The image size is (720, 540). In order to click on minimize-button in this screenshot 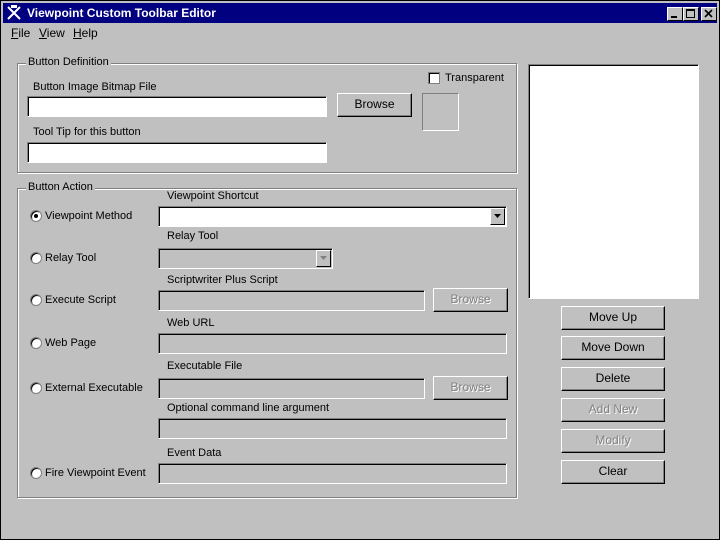, I will do `click(675, 14)`.